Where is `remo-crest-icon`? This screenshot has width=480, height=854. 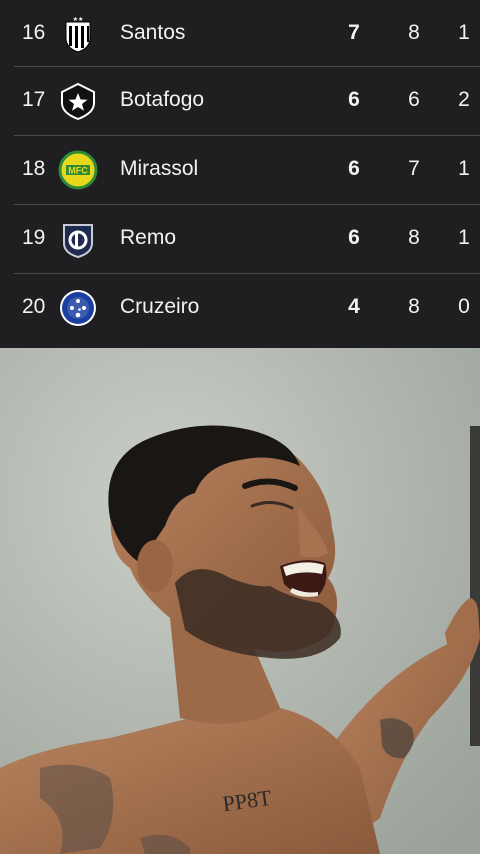
remo-crest-icon is located at coordinates (78, 239).